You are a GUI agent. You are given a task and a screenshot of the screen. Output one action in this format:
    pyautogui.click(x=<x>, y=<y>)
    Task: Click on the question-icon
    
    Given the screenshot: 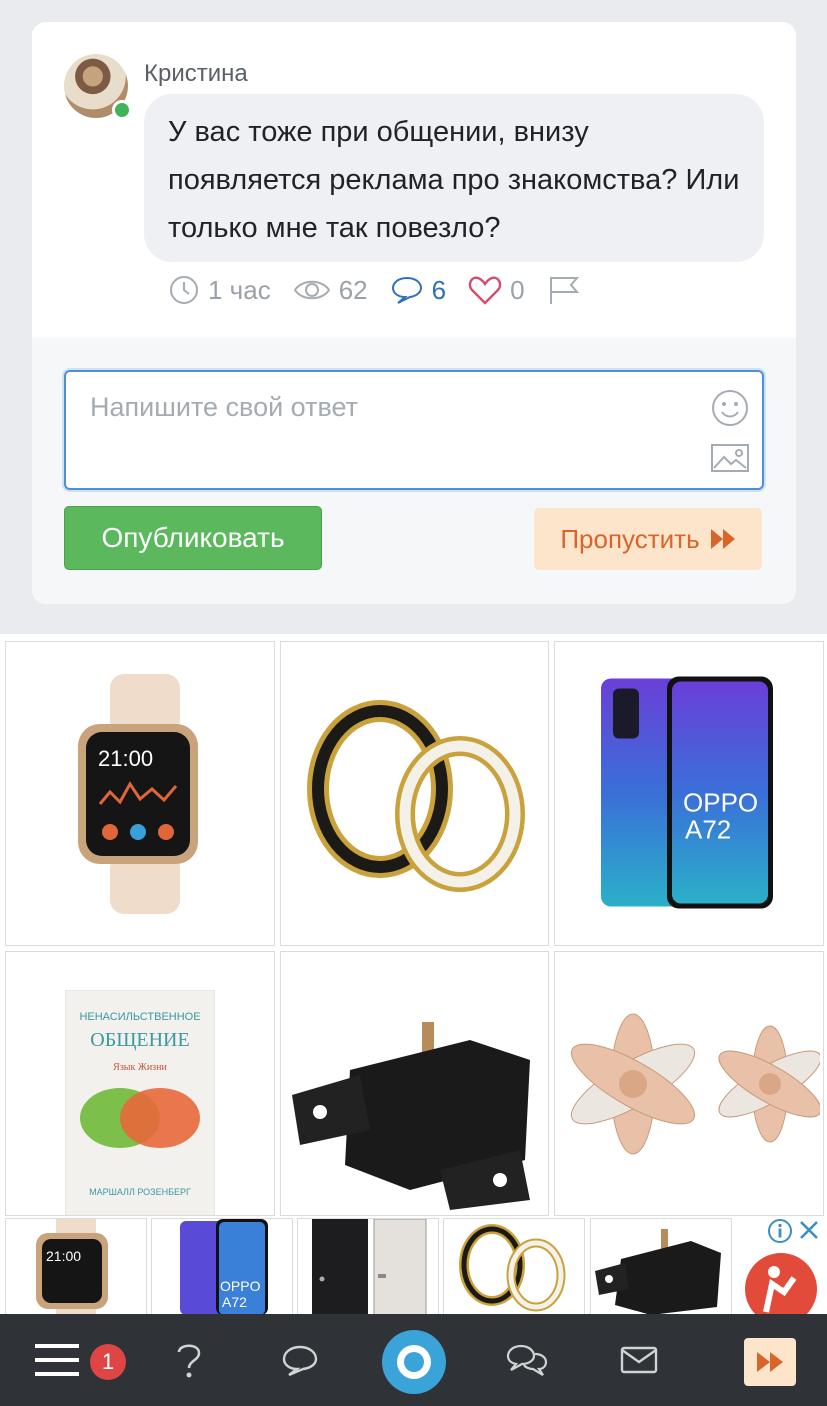 What is the action you would take?
    pyautogui.click(x=189, y=1361)
    